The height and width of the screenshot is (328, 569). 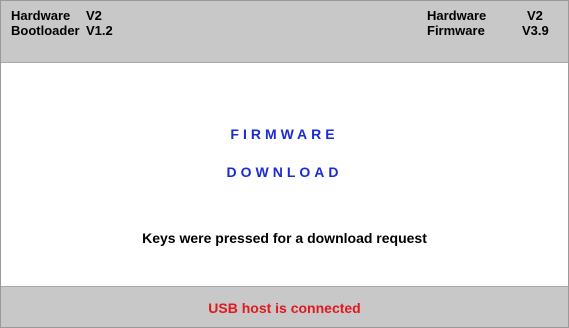 What do you see at coordinates (284, 238) in the screenshot?
I see `download-request-message: Keys were pressed for a download request` at bounding box center [284, 238].